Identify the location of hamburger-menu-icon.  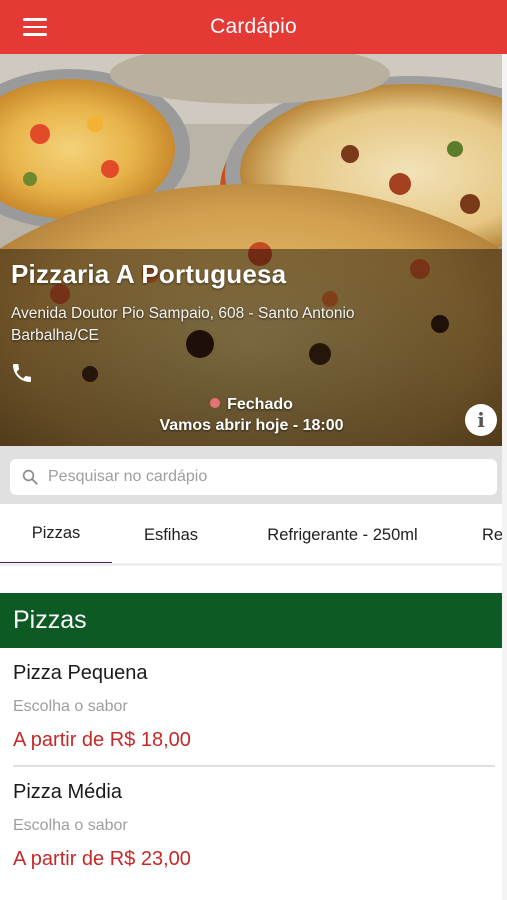
(35, 27).